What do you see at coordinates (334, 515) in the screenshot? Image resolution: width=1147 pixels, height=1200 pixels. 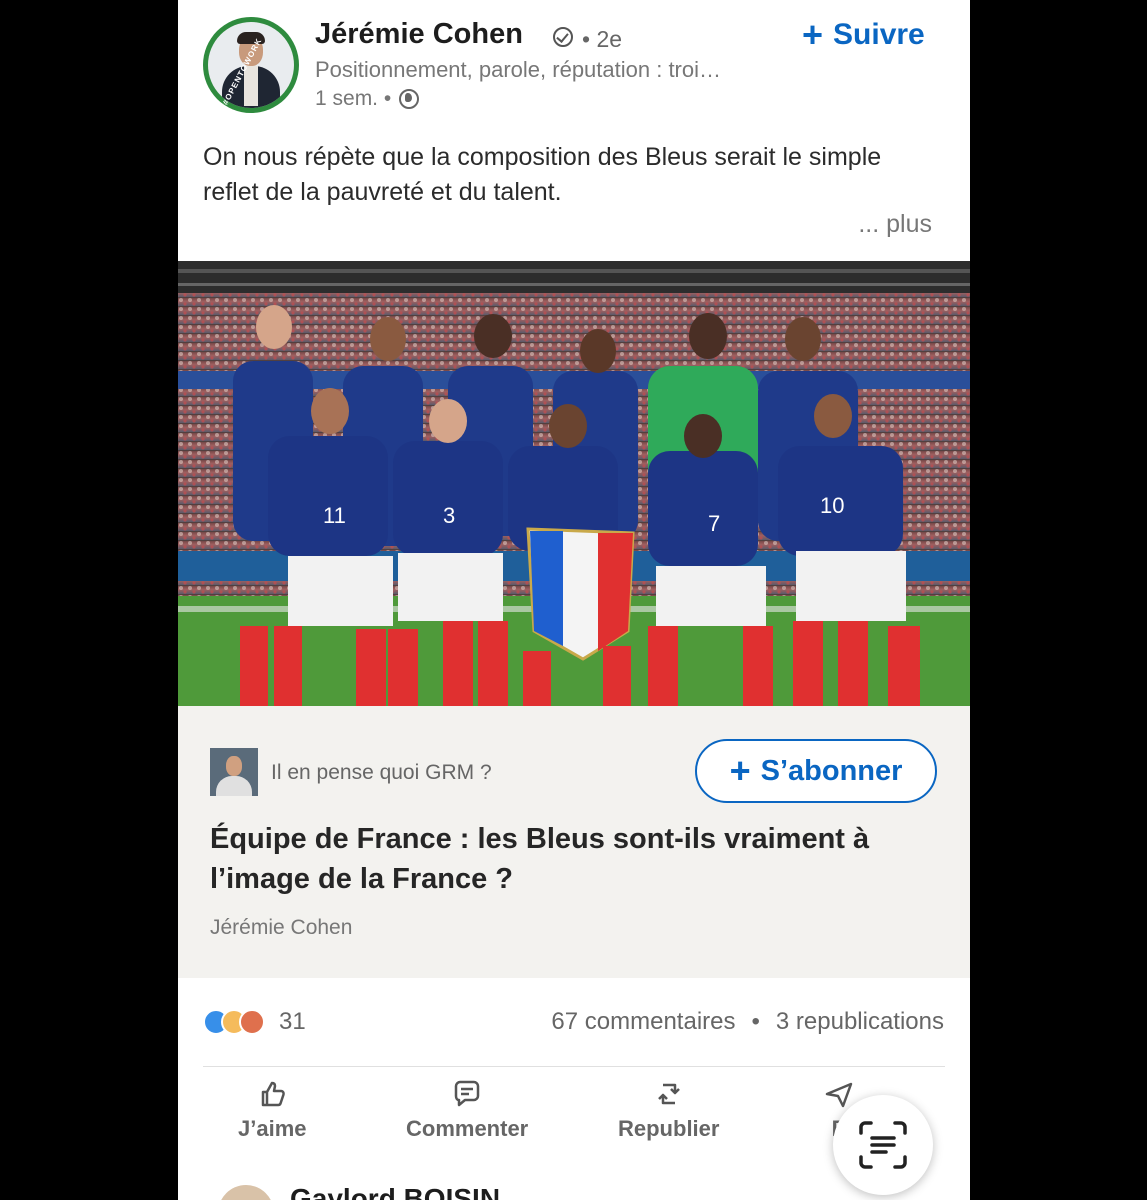 I see `svg-text: 11` at bounding box center [334, 515].